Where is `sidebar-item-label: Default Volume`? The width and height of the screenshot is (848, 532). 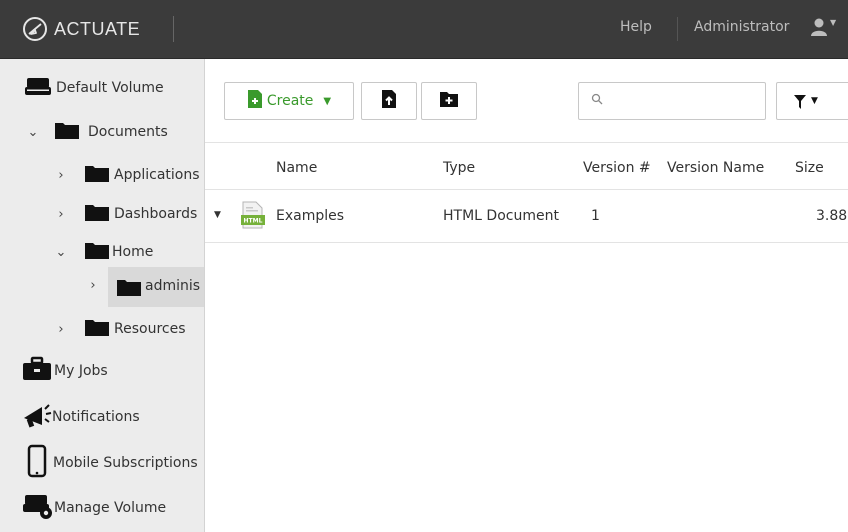 sidebar-item-label: Default Volume is located at coordinates (110, 88).